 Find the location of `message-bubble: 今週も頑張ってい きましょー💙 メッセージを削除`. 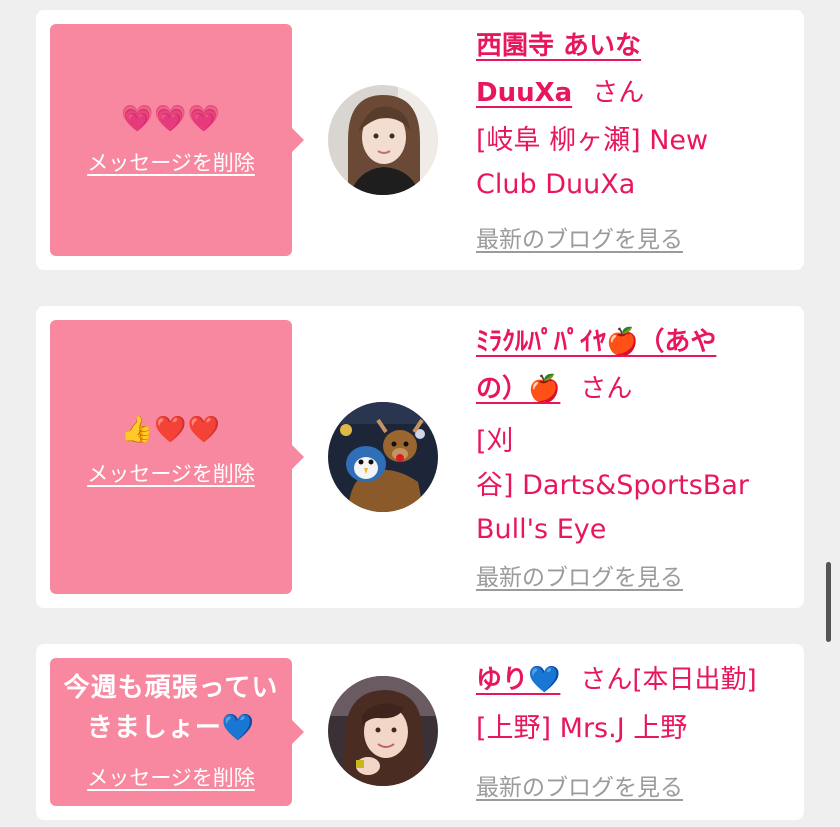

message-bubble: 今週も頑張ってい きましょー💙 メッセージを削除 is located at coordinates (177, 732).